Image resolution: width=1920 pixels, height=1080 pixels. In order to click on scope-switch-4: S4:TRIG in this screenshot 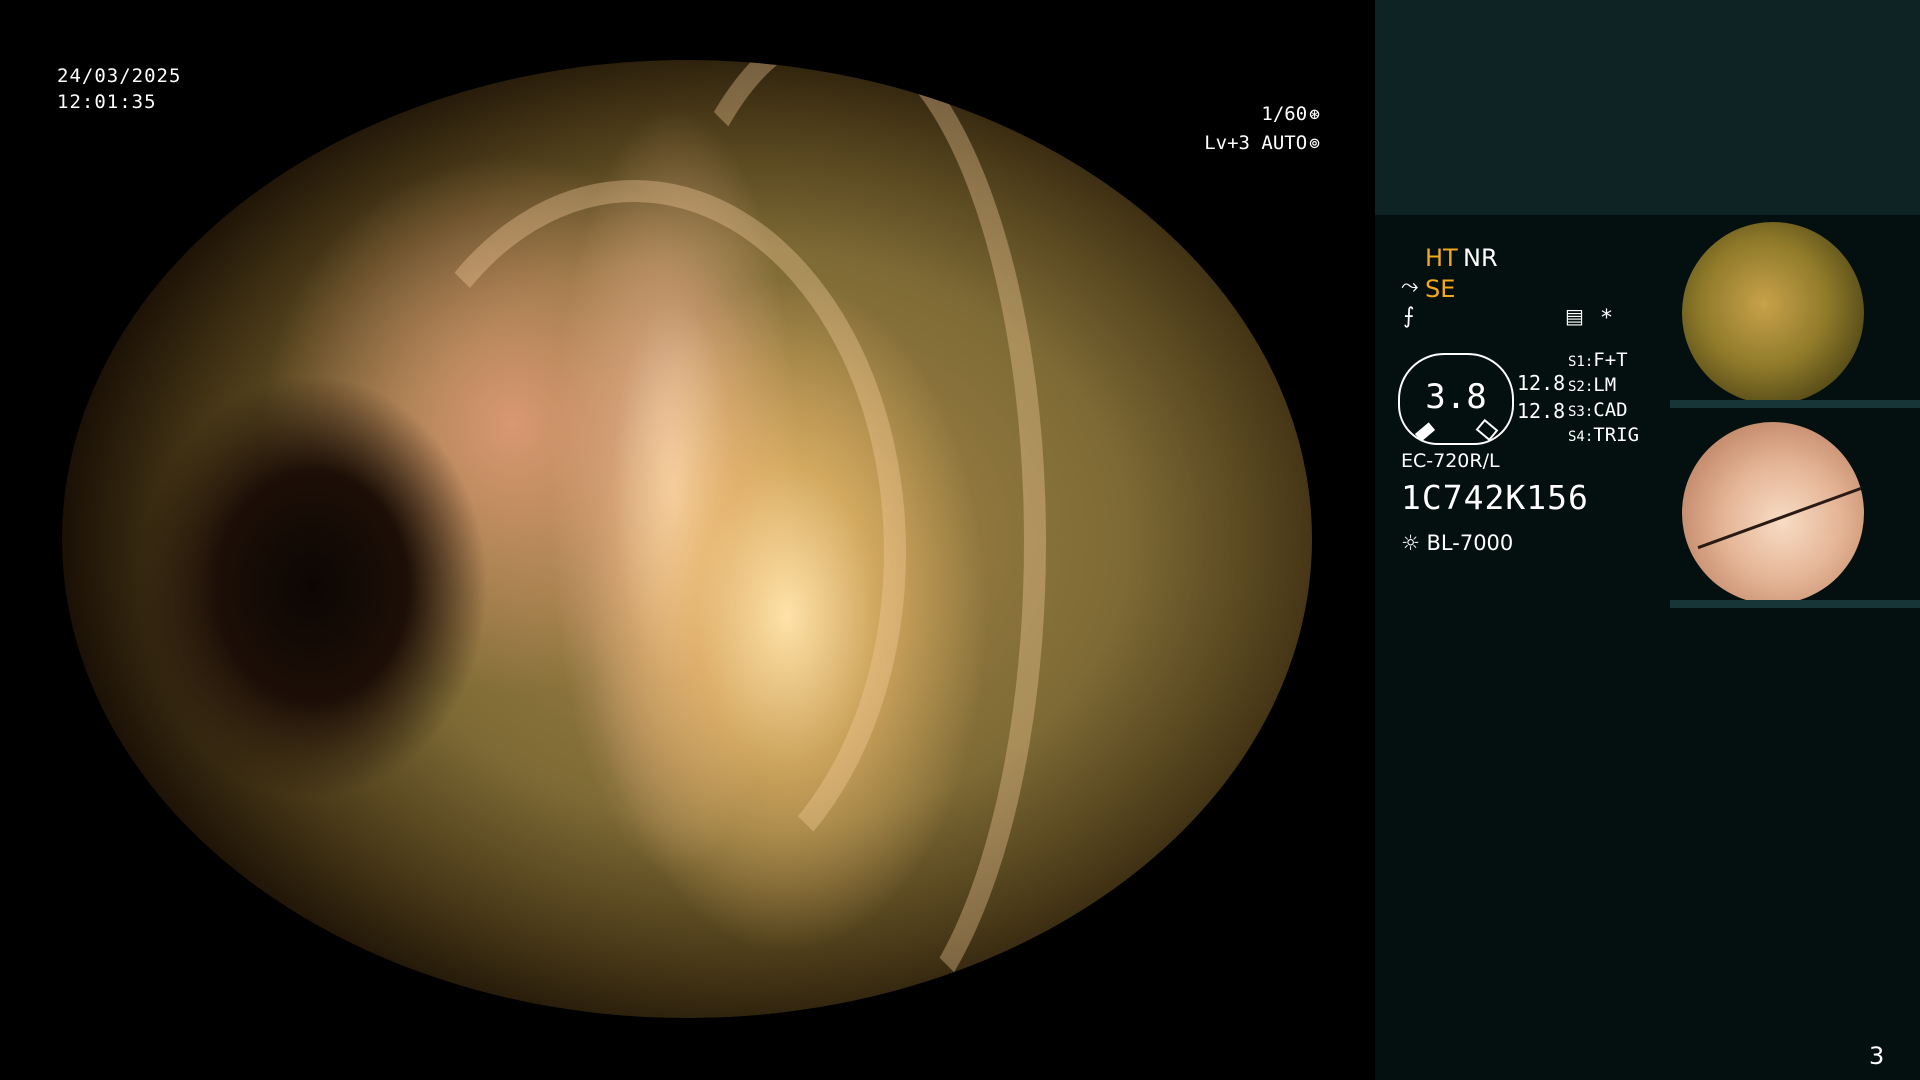, I will do `click(1603, 436)`.